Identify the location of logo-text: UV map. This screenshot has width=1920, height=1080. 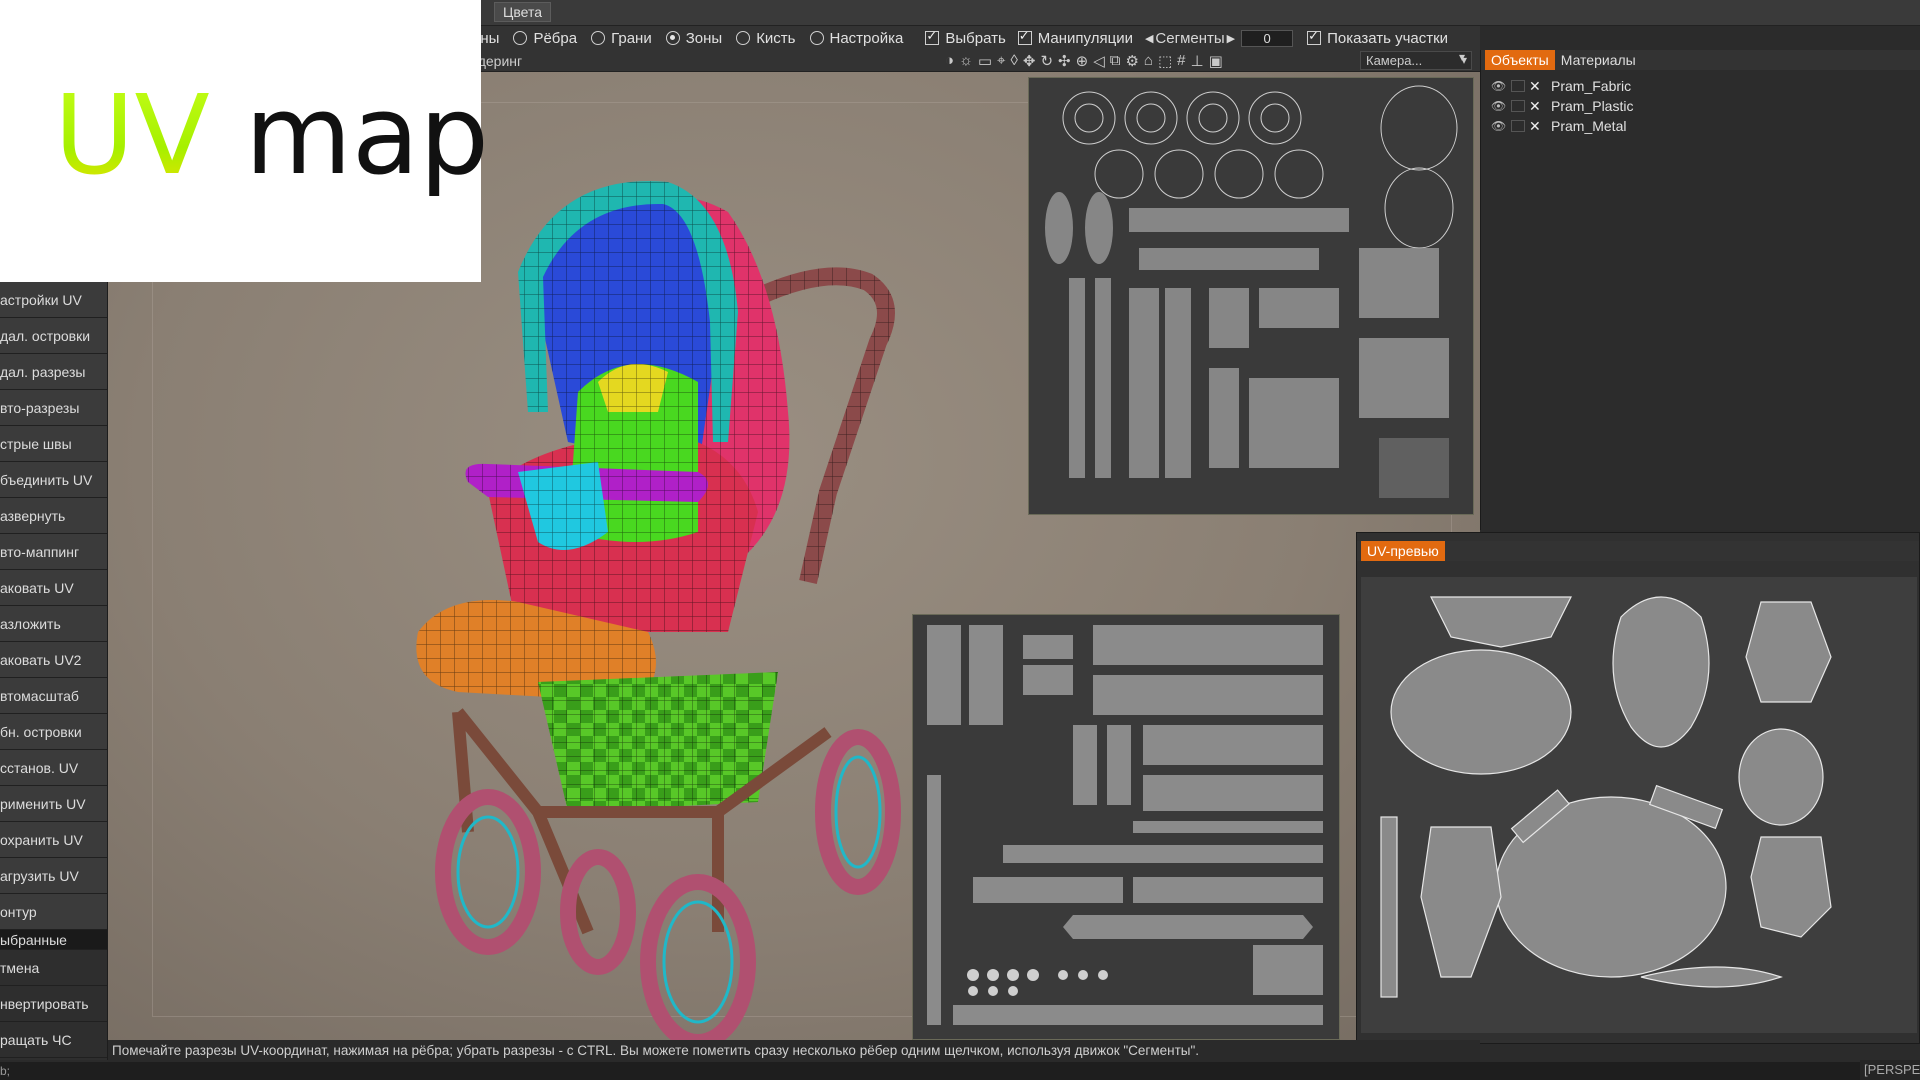
(271, 135).